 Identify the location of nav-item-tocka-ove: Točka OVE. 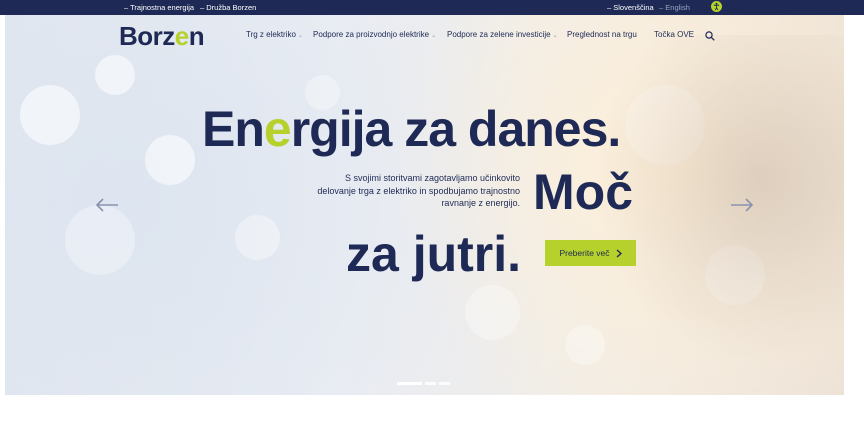
(674, 34).